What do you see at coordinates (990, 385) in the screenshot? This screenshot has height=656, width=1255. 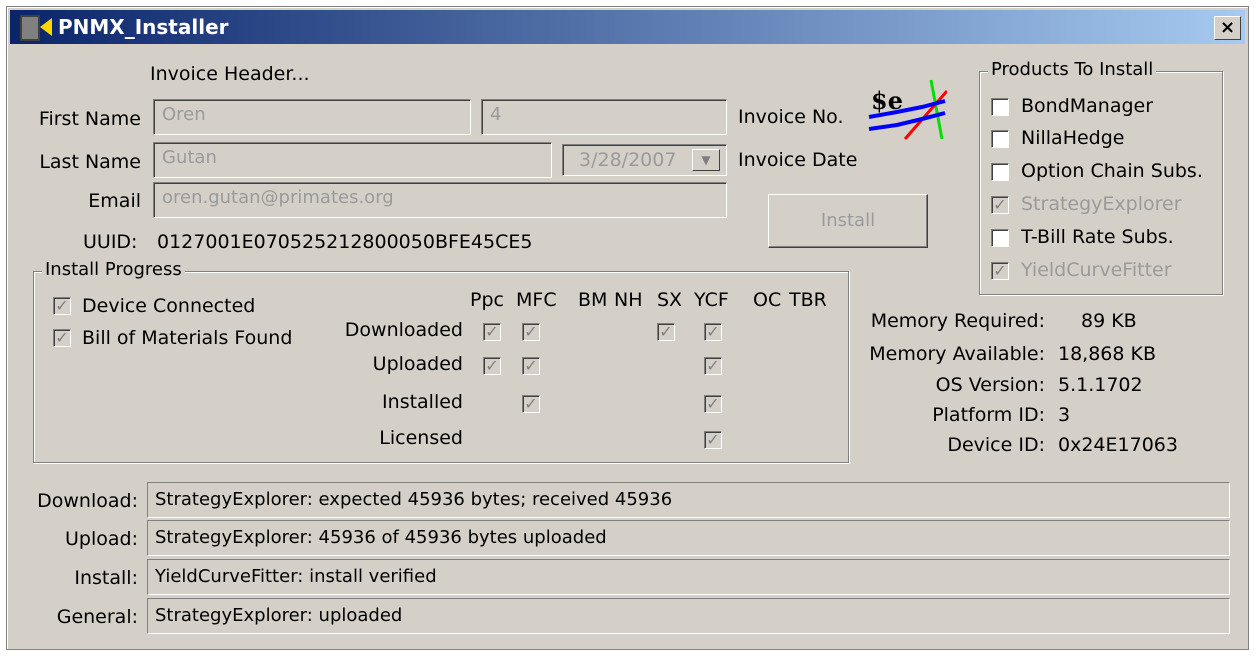 I see `os-version-label: OS Version:` at bounding box center [990, 385].